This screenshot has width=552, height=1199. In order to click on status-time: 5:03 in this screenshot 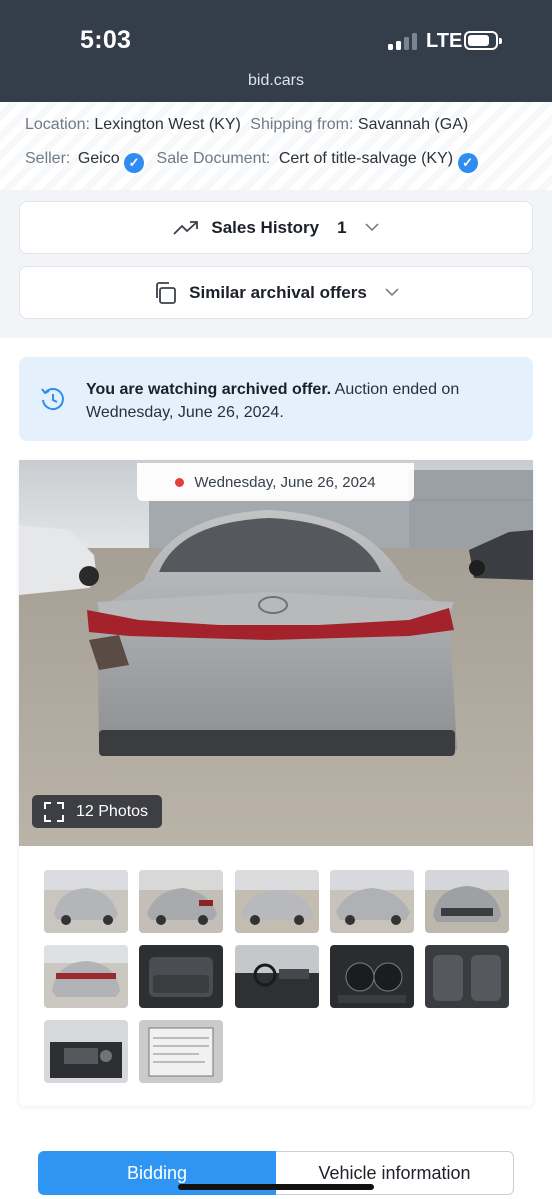, I will do `click(106, 40)`.